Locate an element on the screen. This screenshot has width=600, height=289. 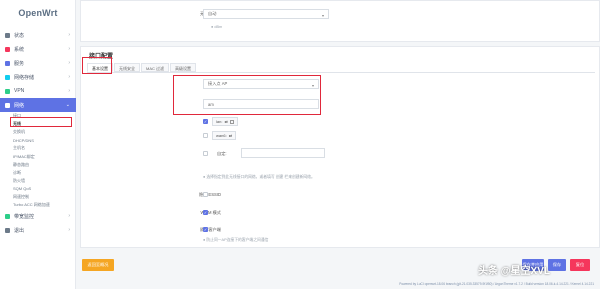
sidebar-item-0: 状态 › is located at coordinates (38, 35).